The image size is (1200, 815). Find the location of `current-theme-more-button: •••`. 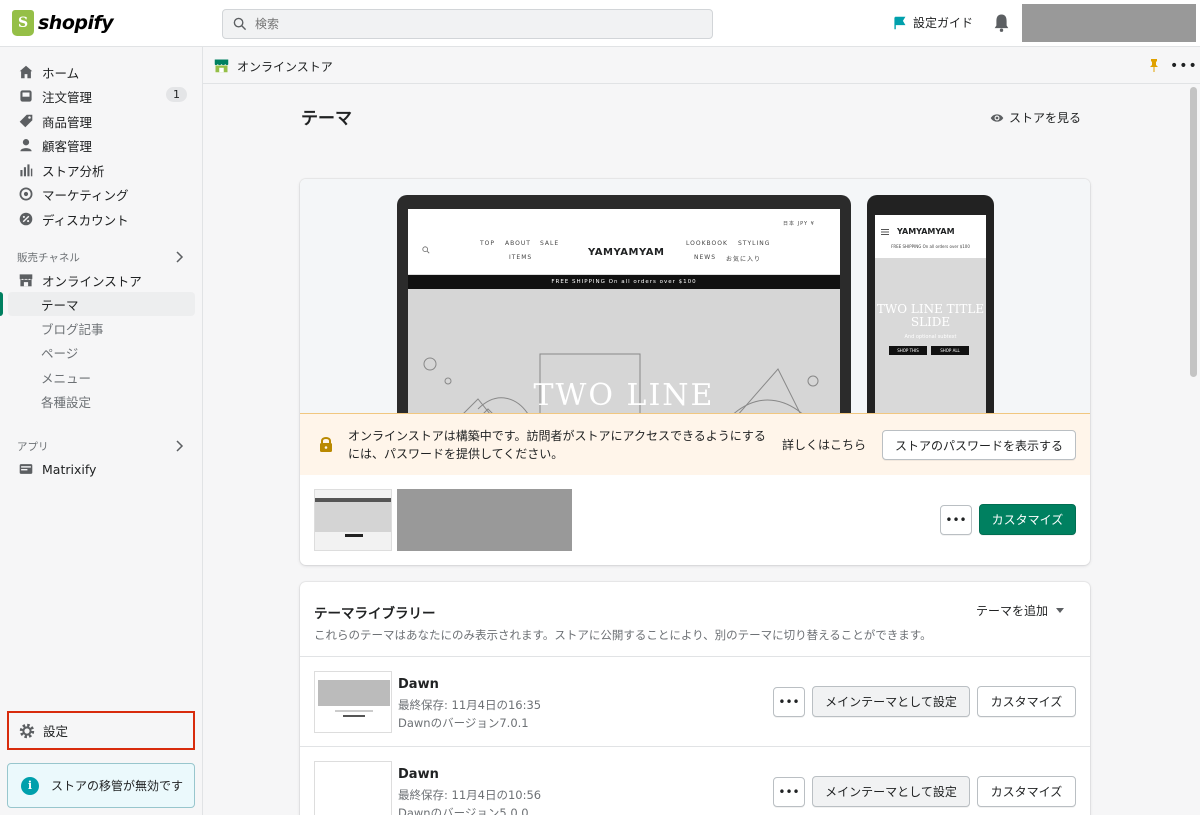

current-theme-more-button: ••• is located at coordinates (956, 520).